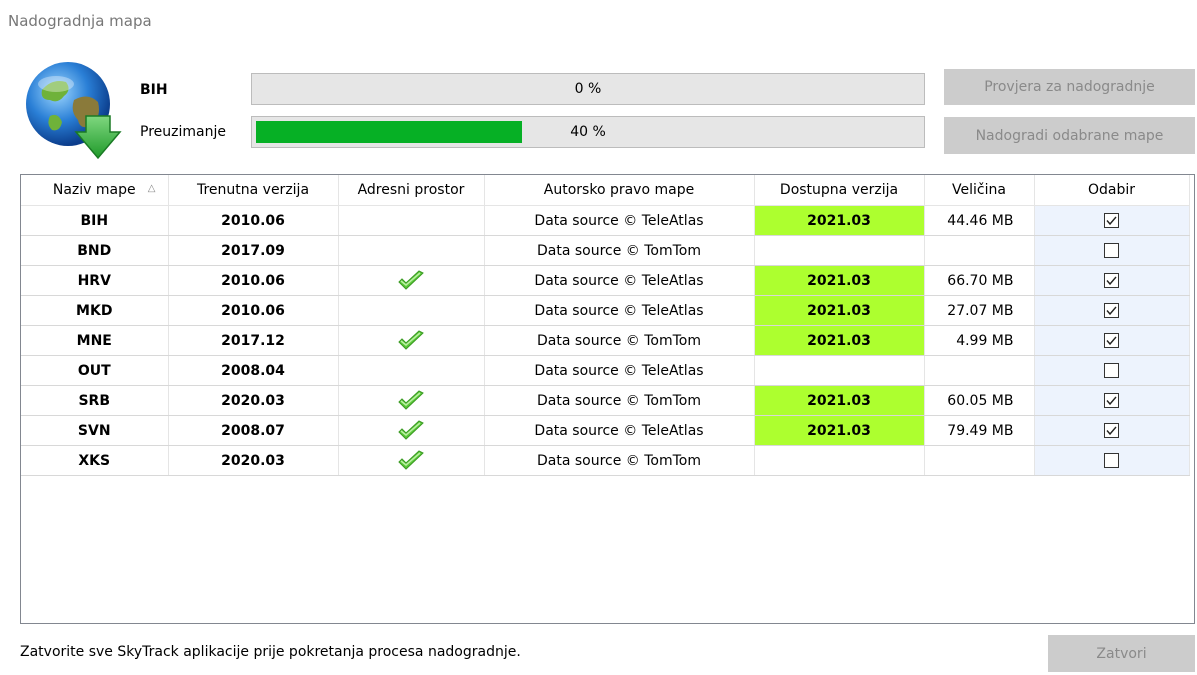  What do you see at coordinates (1112, 190) in the screenshot?
I see `column-header-selection: Odabir` at bounding box center [1112, 190].